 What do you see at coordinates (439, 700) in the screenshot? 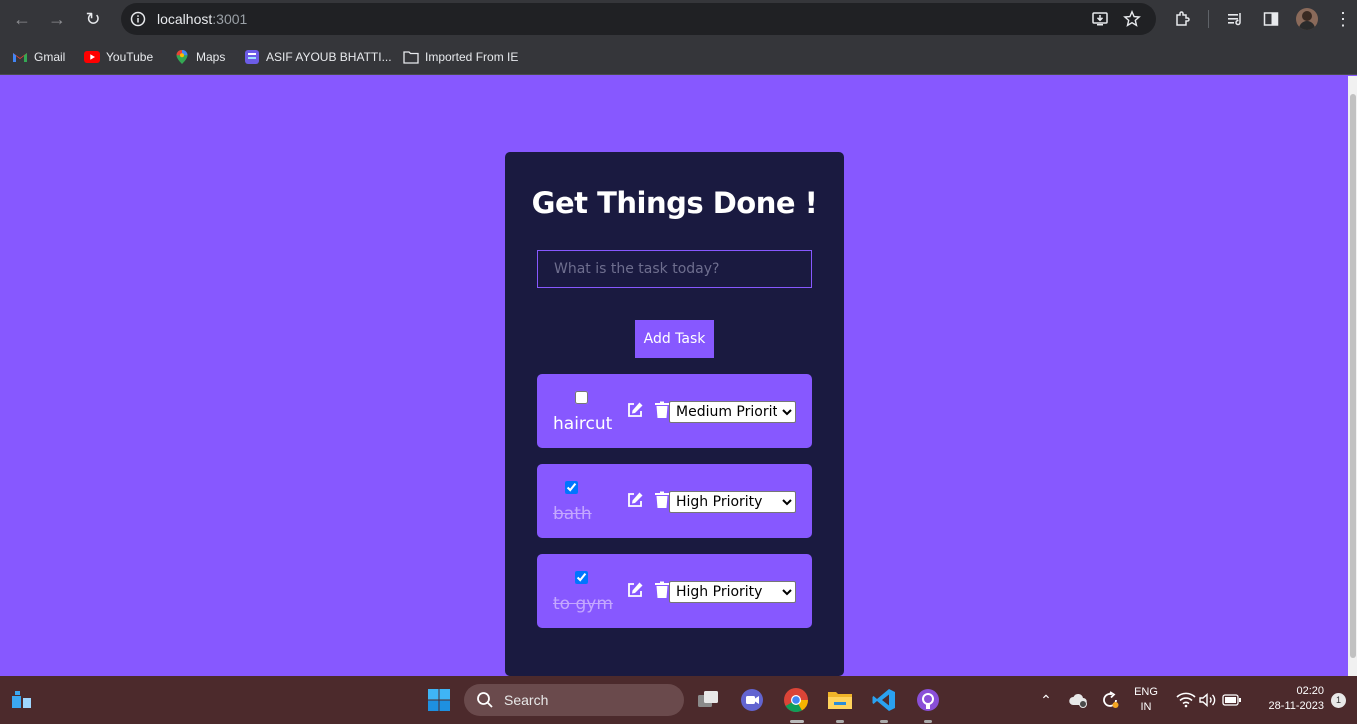
I see `start-windows-icon` at bounding box center [439, 700].